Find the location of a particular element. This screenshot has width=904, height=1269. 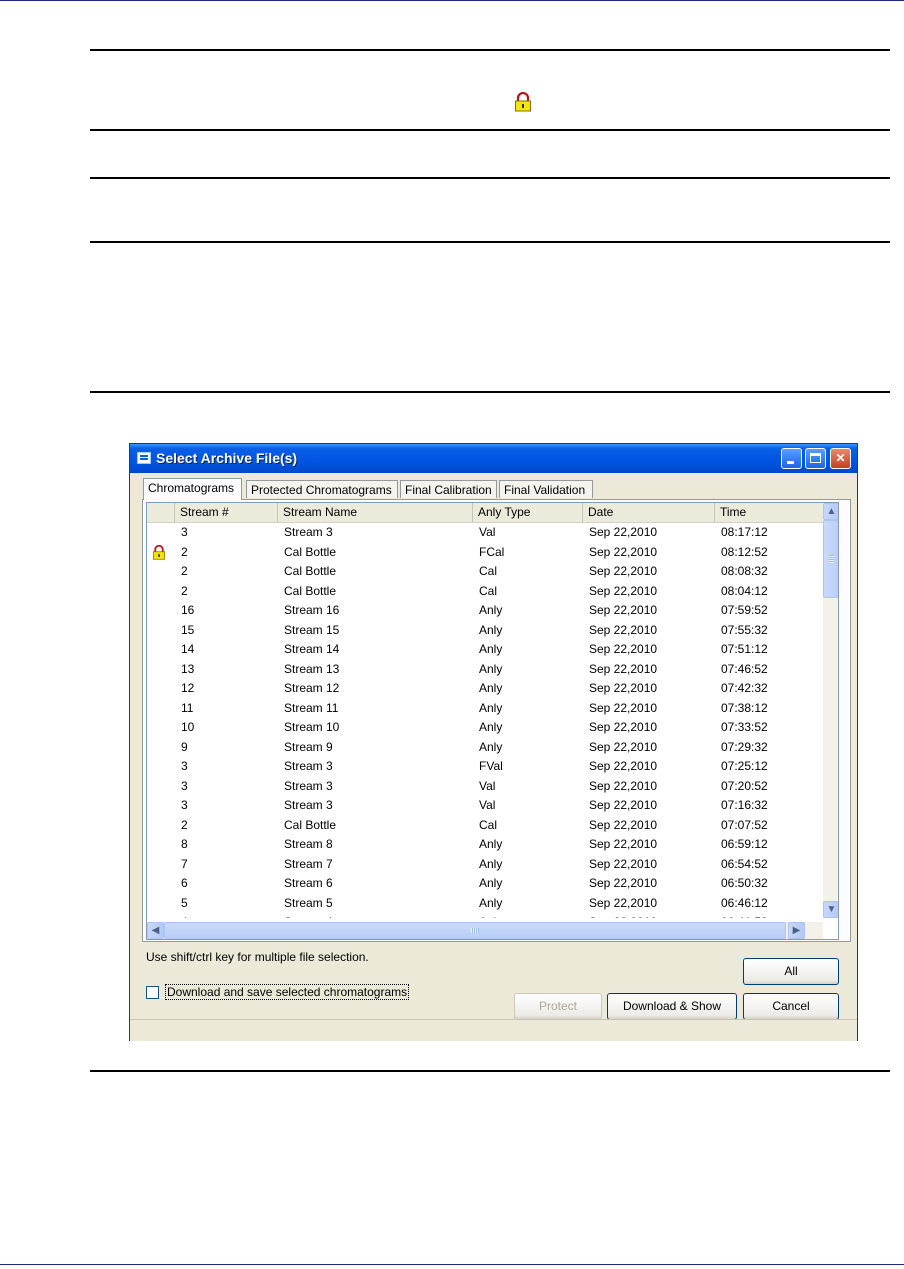

table-row: 7 Stream 7 Anly Sep 22,2010 06:54:52 is located at coordinates (485, 865).